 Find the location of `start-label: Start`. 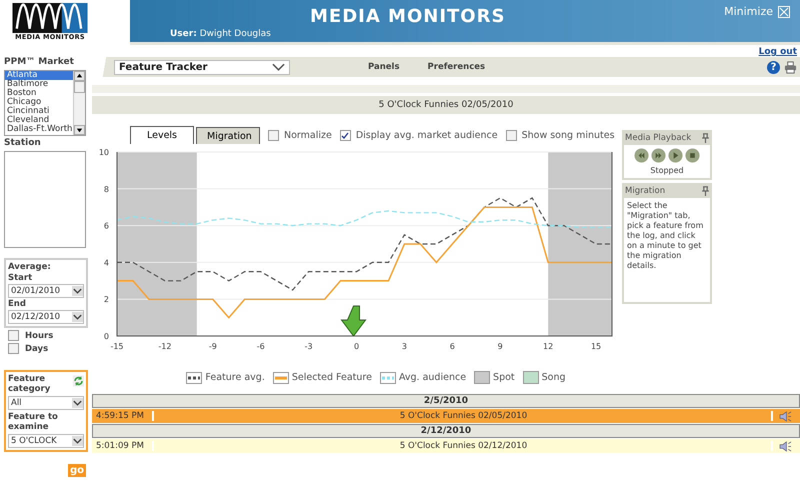

start-label: Start is located at coordinates (21, 278).